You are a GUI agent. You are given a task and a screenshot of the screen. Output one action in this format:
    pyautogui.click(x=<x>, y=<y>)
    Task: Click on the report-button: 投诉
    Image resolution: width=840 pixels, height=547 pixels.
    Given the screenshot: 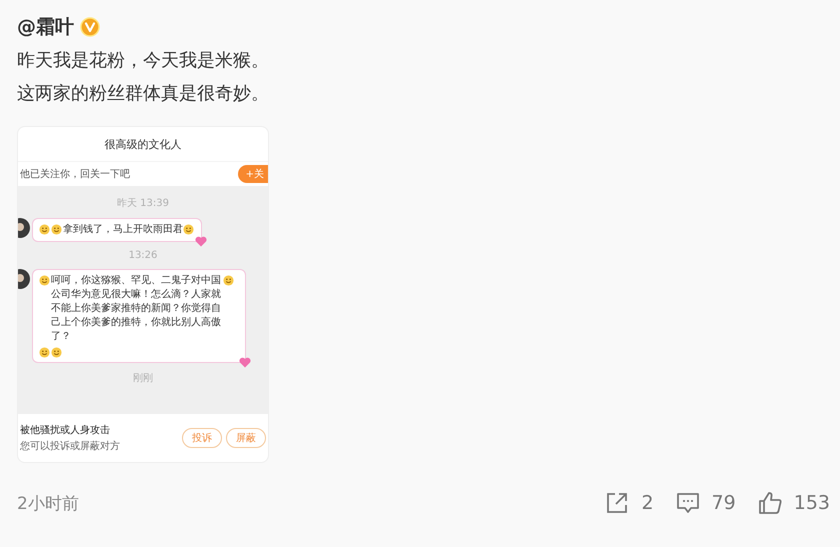 What is the action you would take?
    pyautogui.click(x=202, y=438)
    